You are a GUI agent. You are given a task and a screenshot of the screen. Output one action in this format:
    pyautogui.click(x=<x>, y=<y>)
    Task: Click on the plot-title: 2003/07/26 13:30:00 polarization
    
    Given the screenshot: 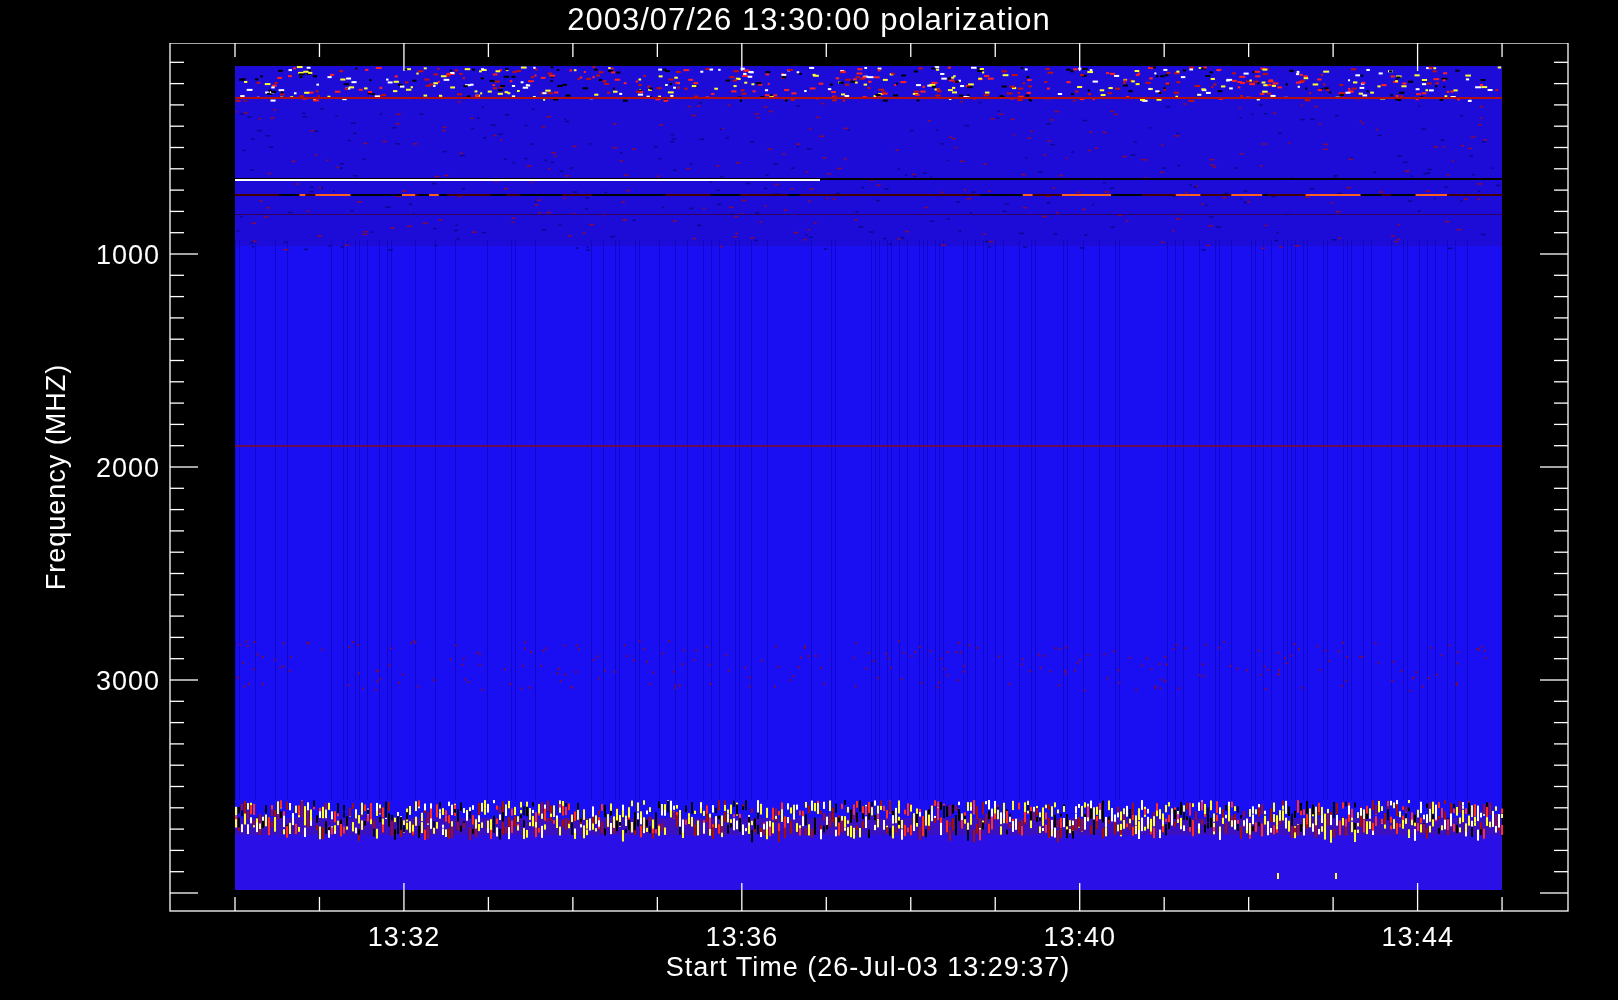 What is the action you would take?
    pyautogui.click(x=809, y=20)
    